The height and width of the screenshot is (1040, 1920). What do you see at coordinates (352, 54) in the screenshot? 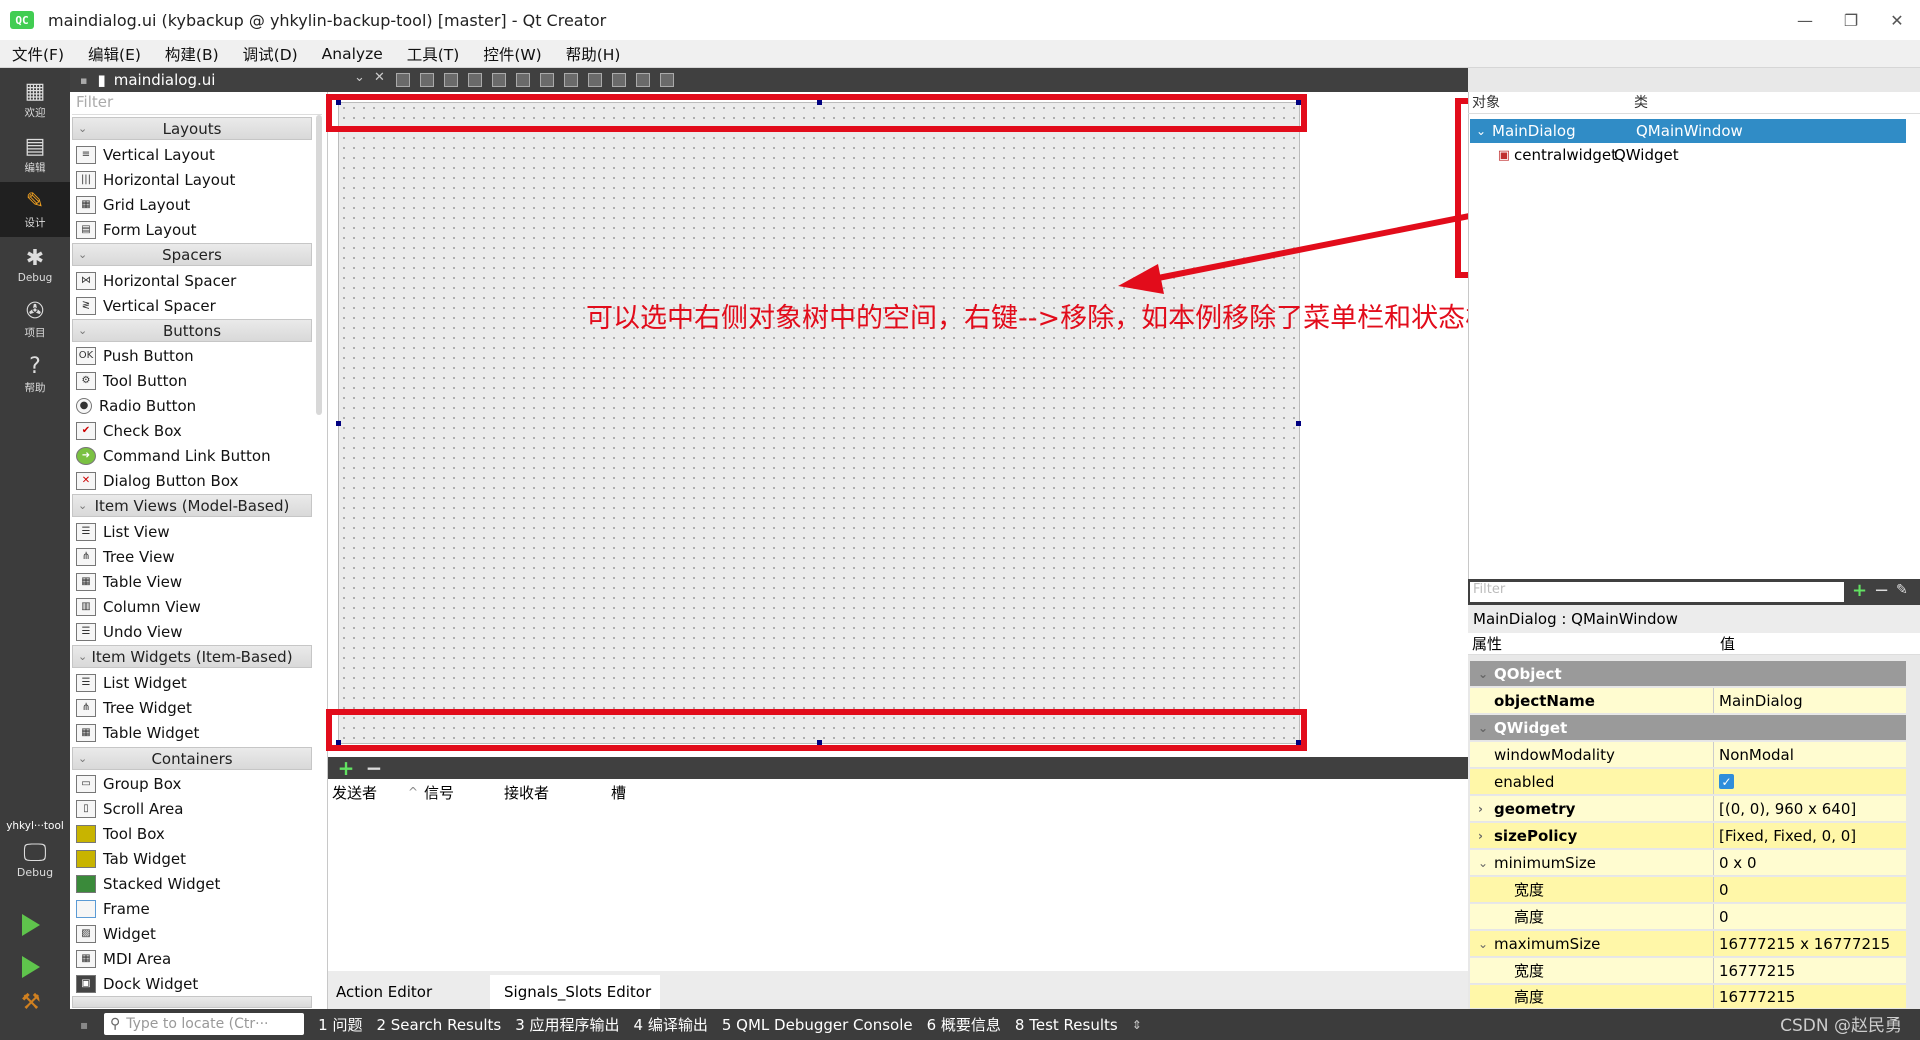
I see `menu-analyze: Analyze` at bounding box center [352, 54].